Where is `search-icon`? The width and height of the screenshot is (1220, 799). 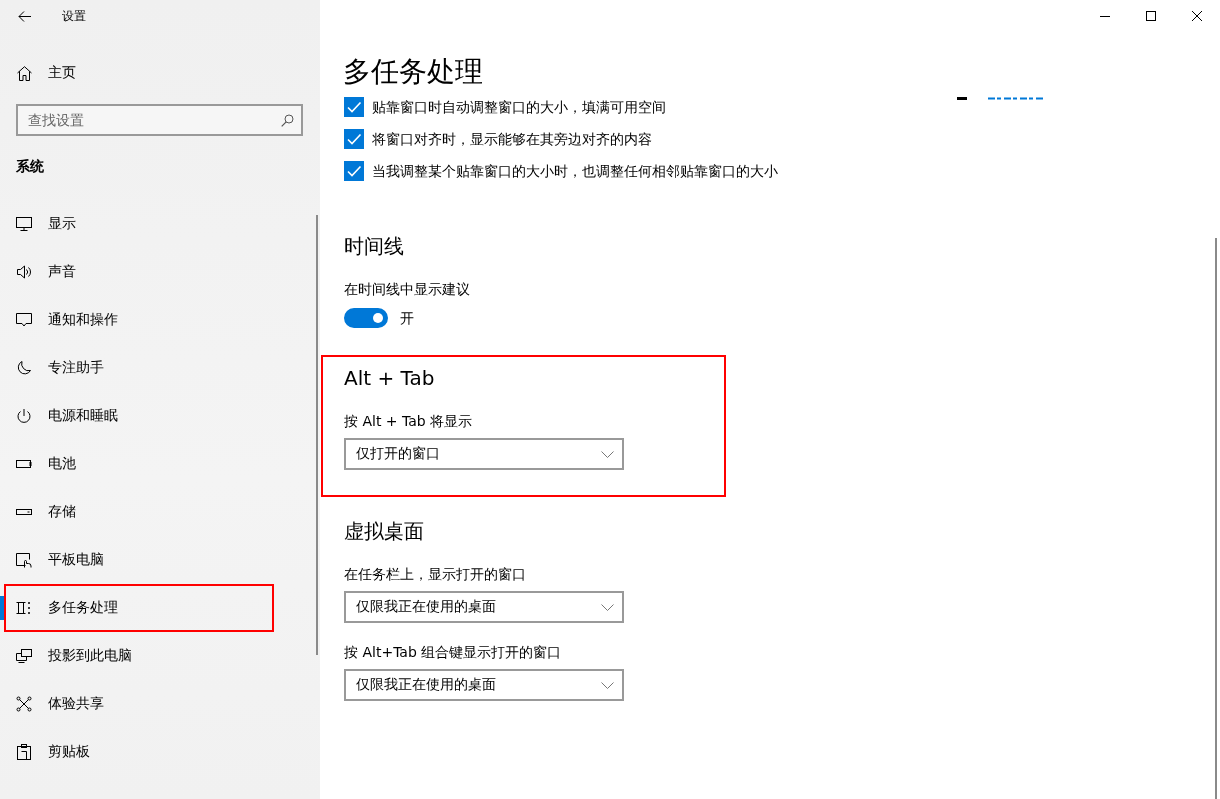
search-icon is located at coordinates (287, 120).